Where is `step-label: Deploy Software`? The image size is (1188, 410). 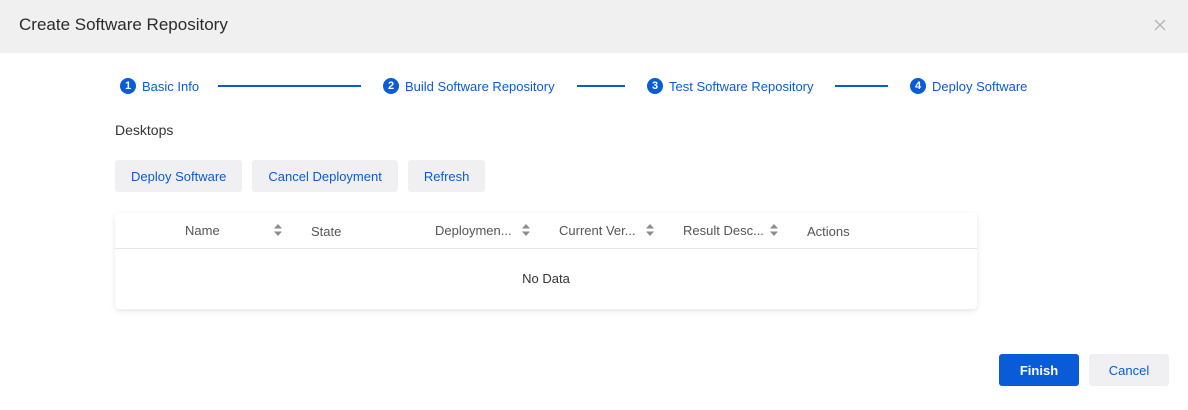
step-label: Deploy Software is located at coordinates (980, 86).